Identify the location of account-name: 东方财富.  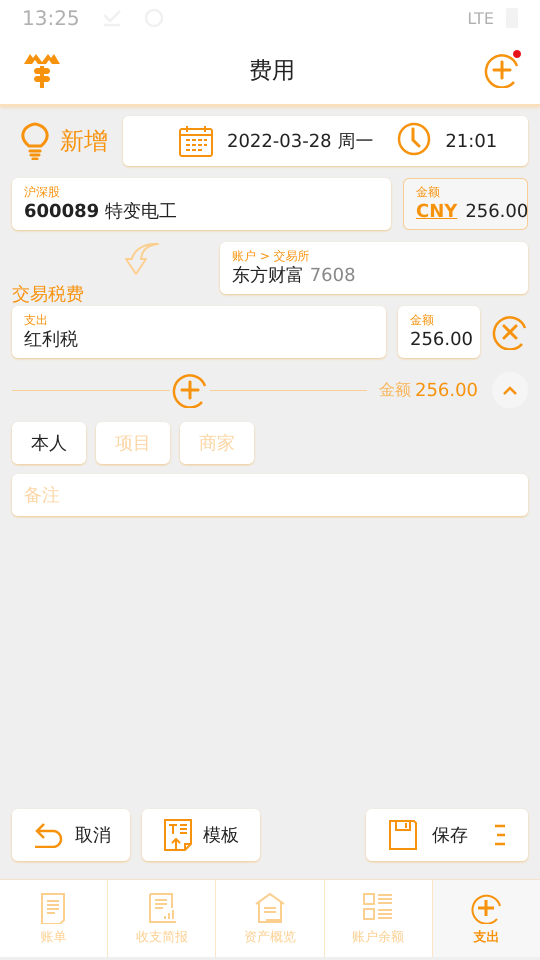
(268, 275).